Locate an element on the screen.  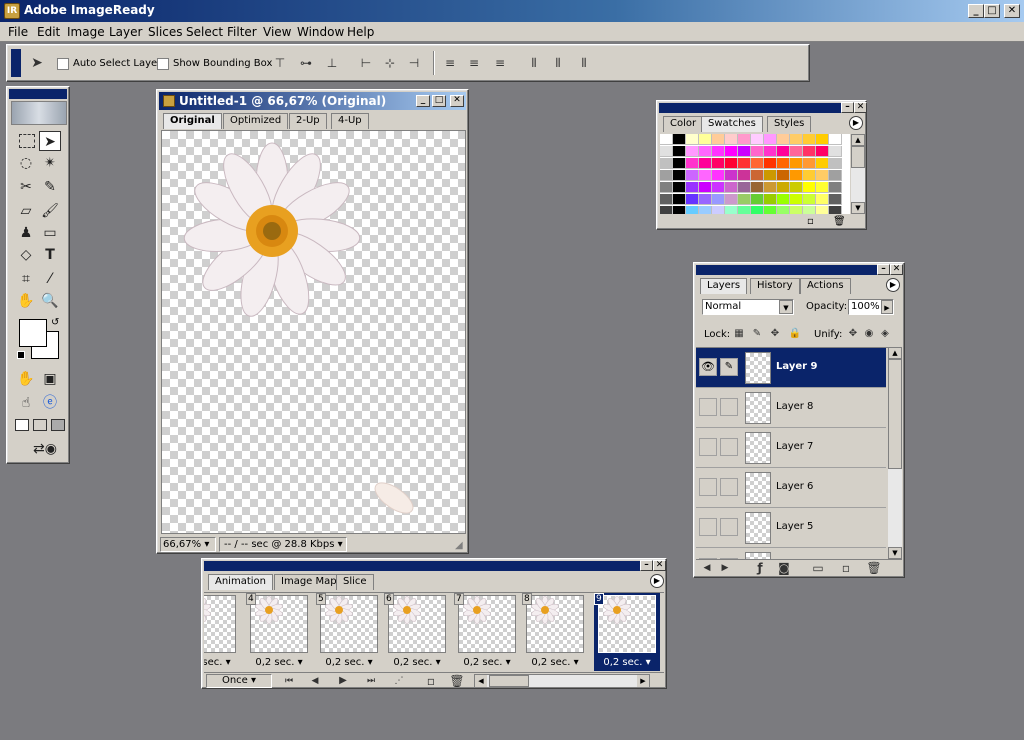
new-layer-set-icon: ▭ is located at coordinates (818, 568).